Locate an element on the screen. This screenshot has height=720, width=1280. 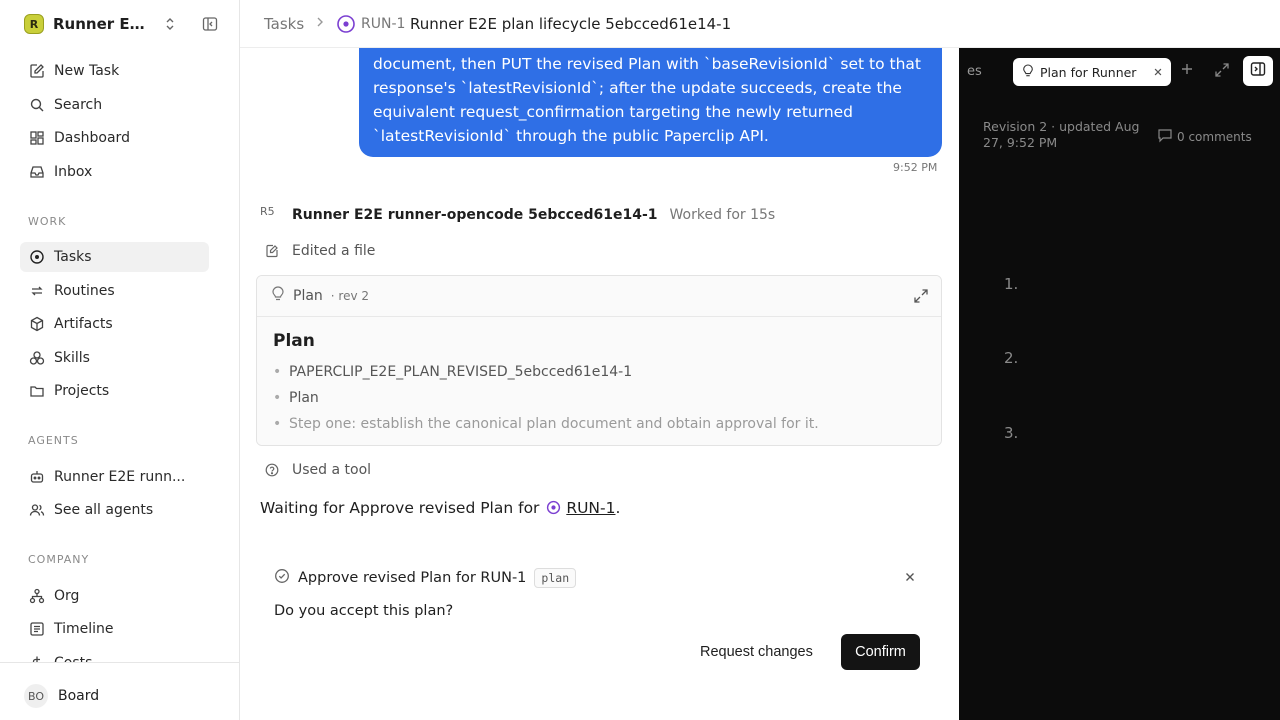
issue-link: RUN-1 is located at coordinates (590, 508).